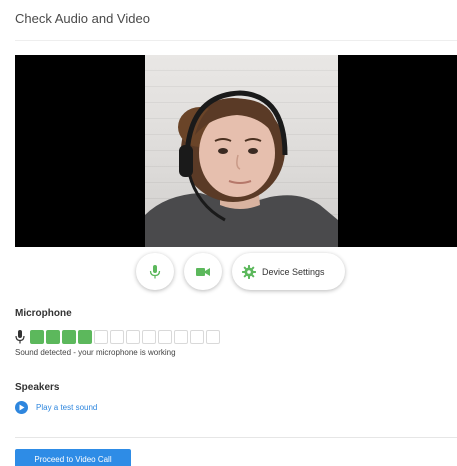  I want to click on device-settings-label: Device Settings, so click(293, 271).